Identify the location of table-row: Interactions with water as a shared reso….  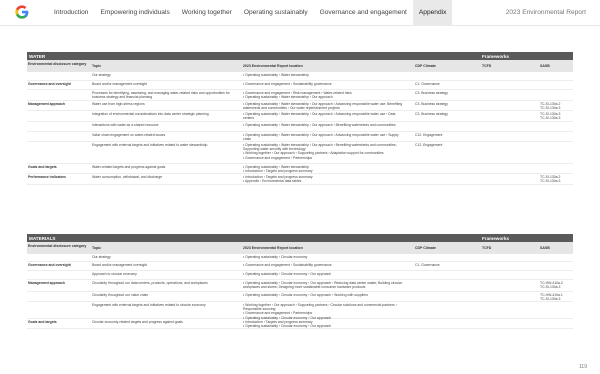
(300, 127).